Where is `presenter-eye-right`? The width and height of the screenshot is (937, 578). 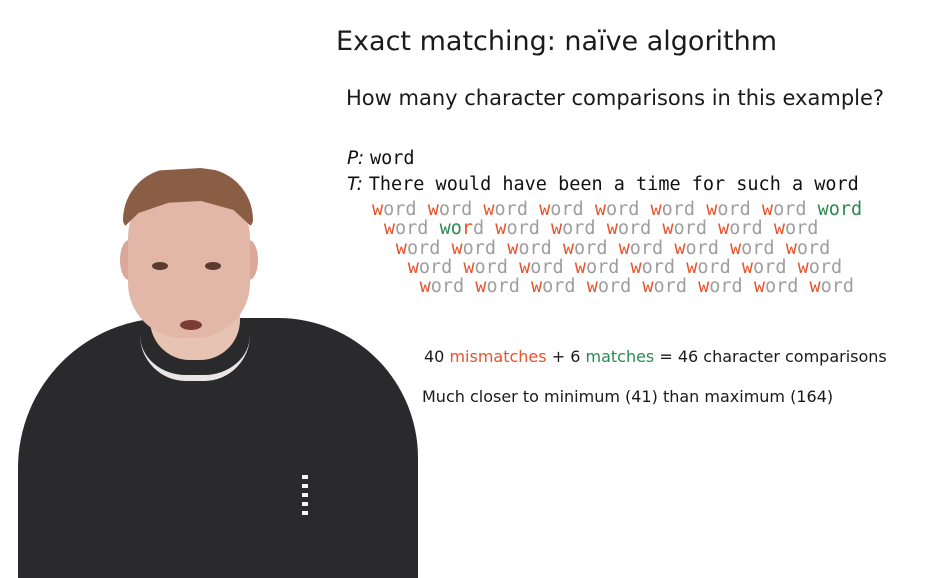
presenter-eye-right is located at coordinates (213, 266).